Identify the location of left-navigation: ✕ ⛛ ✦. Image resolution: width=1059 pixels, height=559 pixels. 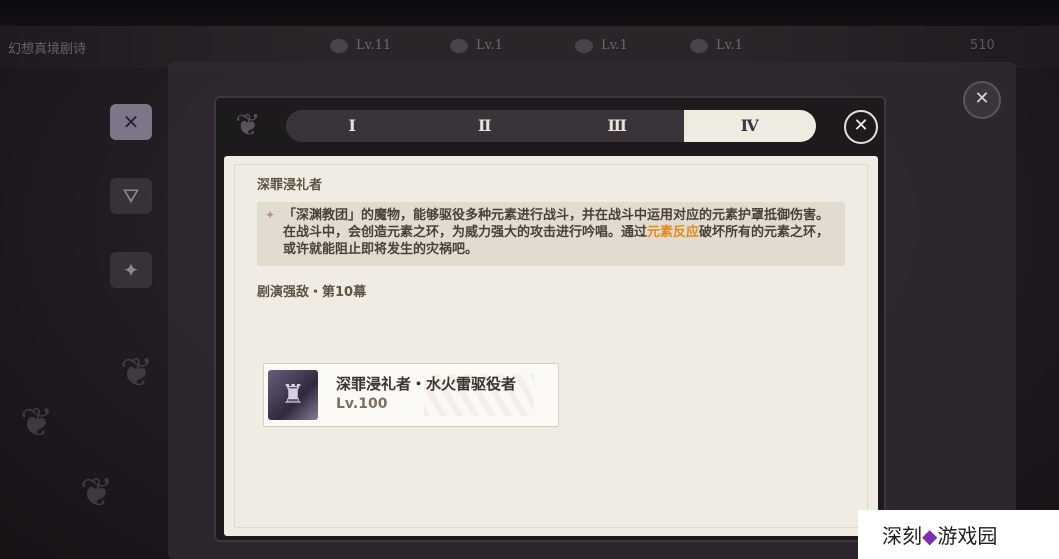
(131, 261).